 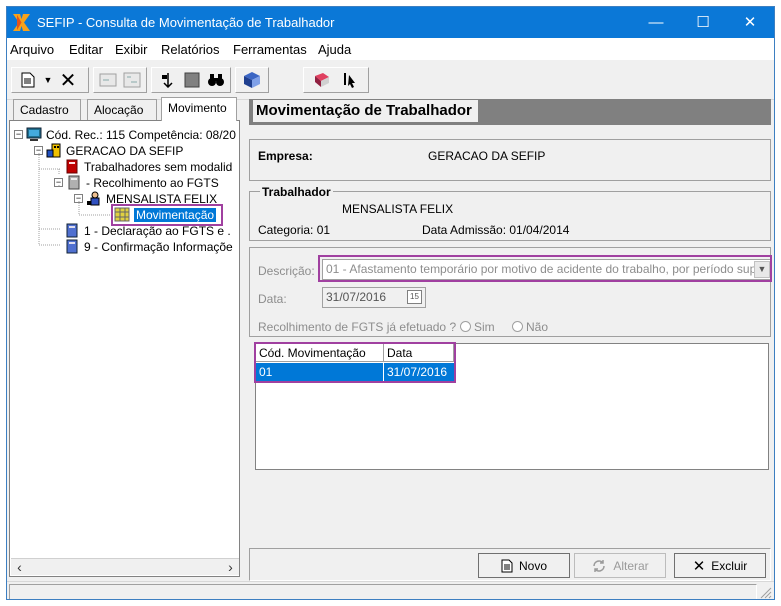 What do you see at coordinates (21, 22) in the screenshot?
I see `sefip-logo-icon` at bounding box center [21, 22].